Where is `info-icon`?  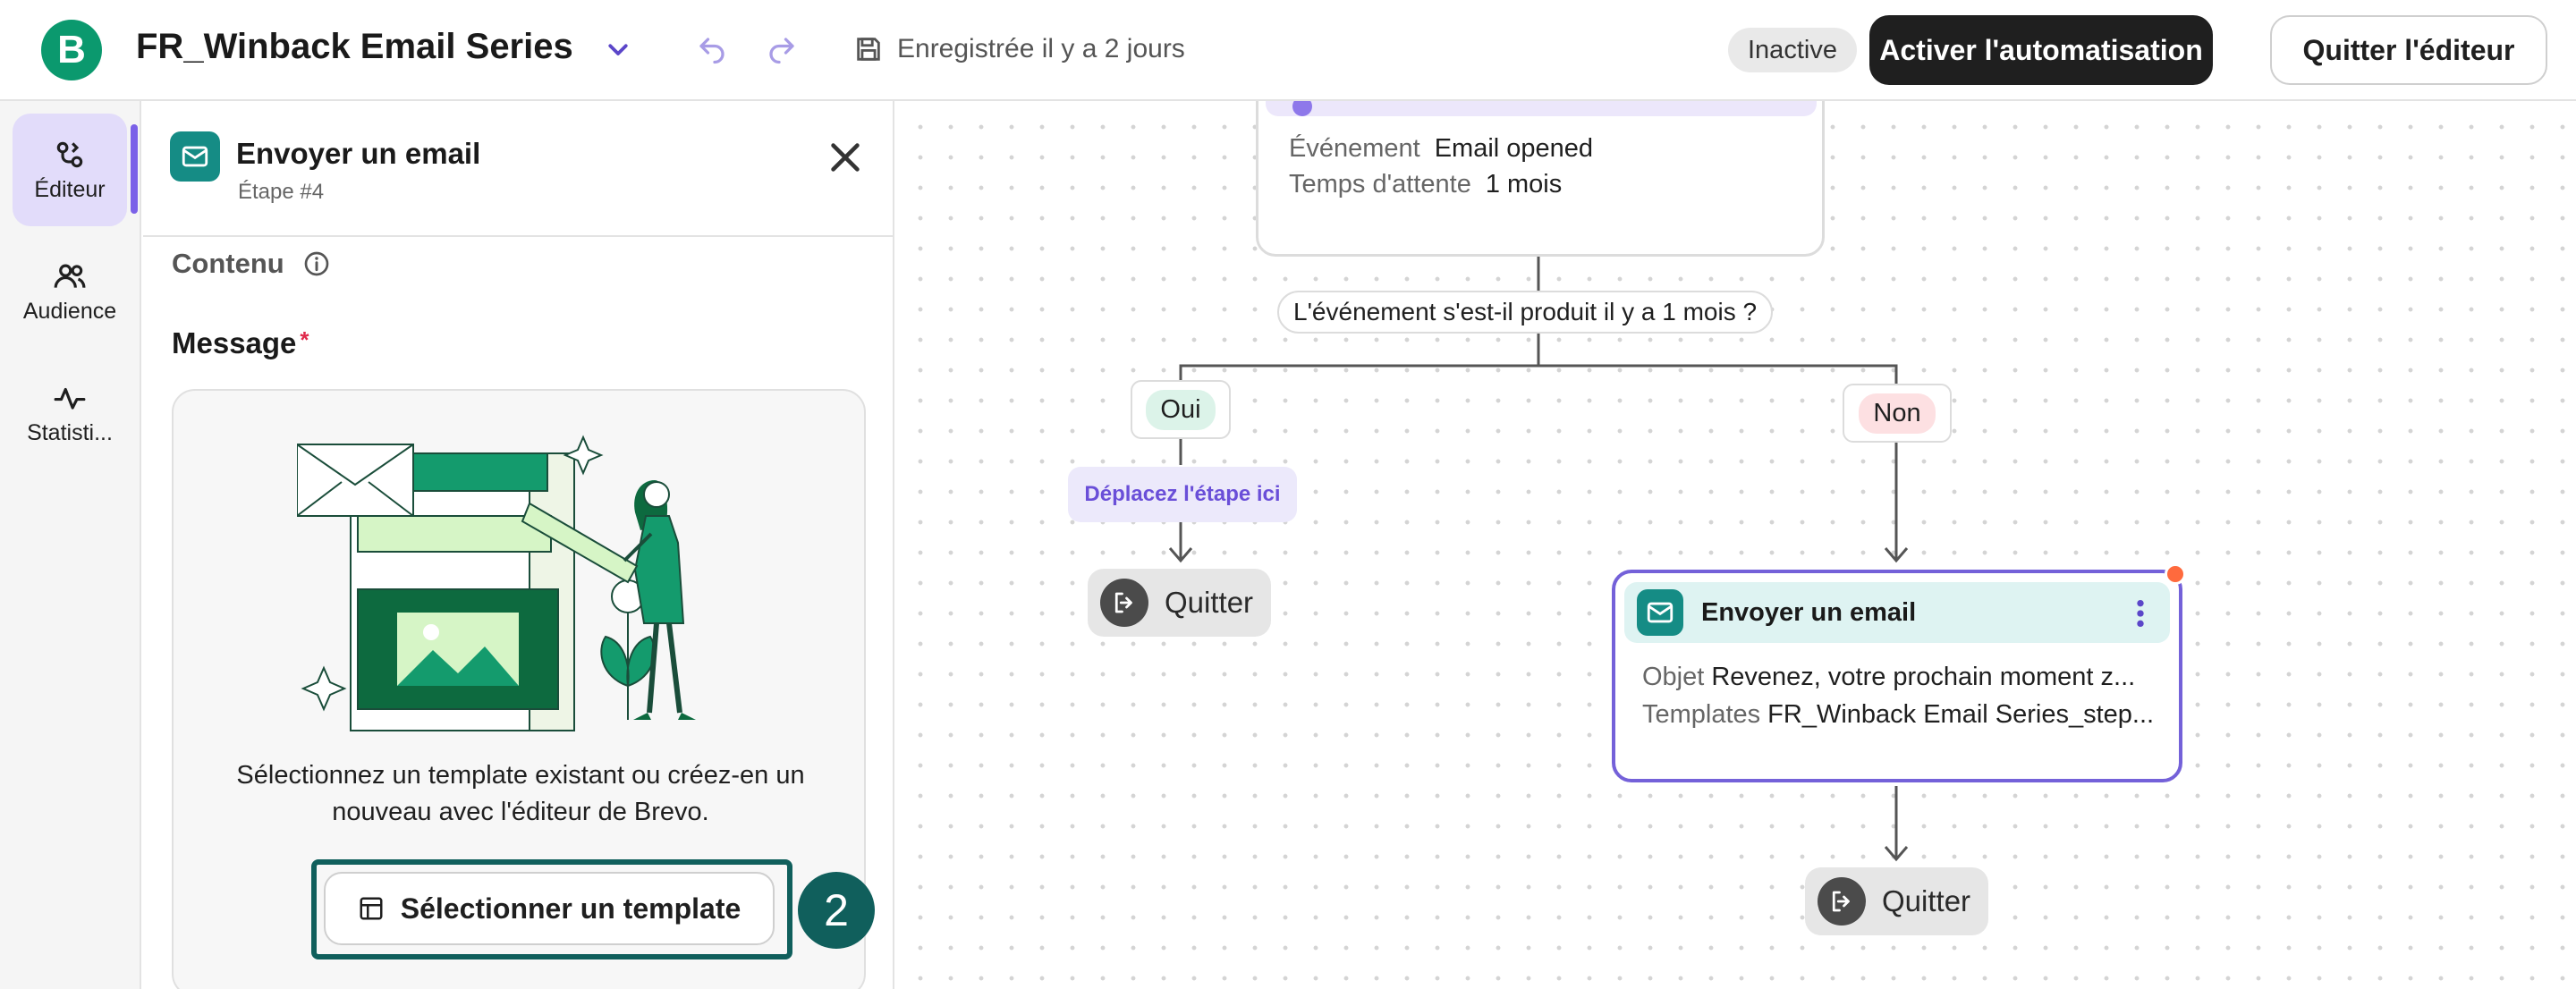 info-icon is located at coordinates (316, 263).